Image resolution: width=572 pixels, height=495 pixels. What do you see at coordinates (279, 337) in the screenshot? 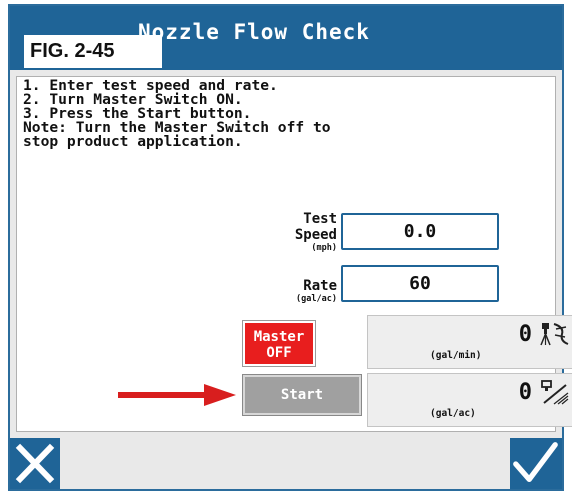
I see `master-label: Master` at bounding box center [279, 337].